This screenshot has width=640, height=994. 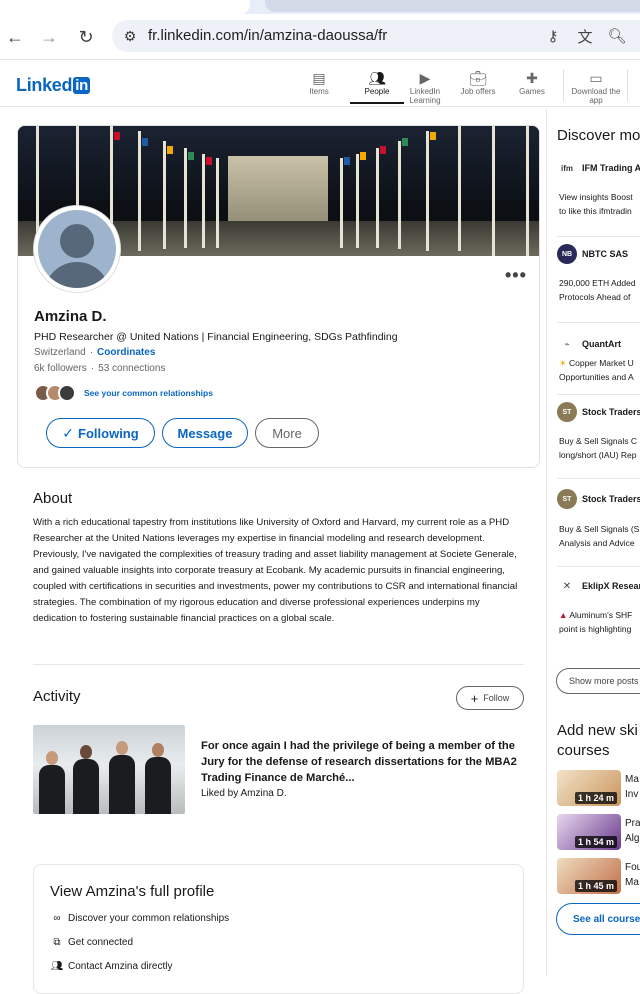 I want to click on connections-count: 53 connections, so click(x=132, y=368).